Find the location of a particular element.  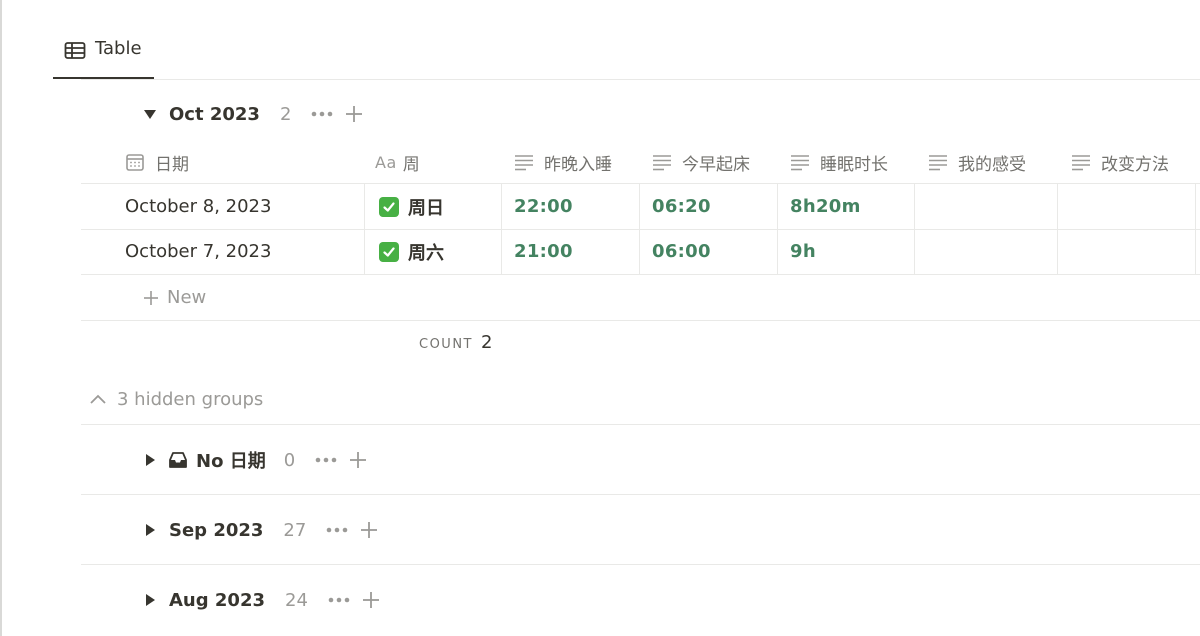

plus-icon is located at coordinates (151, 297).